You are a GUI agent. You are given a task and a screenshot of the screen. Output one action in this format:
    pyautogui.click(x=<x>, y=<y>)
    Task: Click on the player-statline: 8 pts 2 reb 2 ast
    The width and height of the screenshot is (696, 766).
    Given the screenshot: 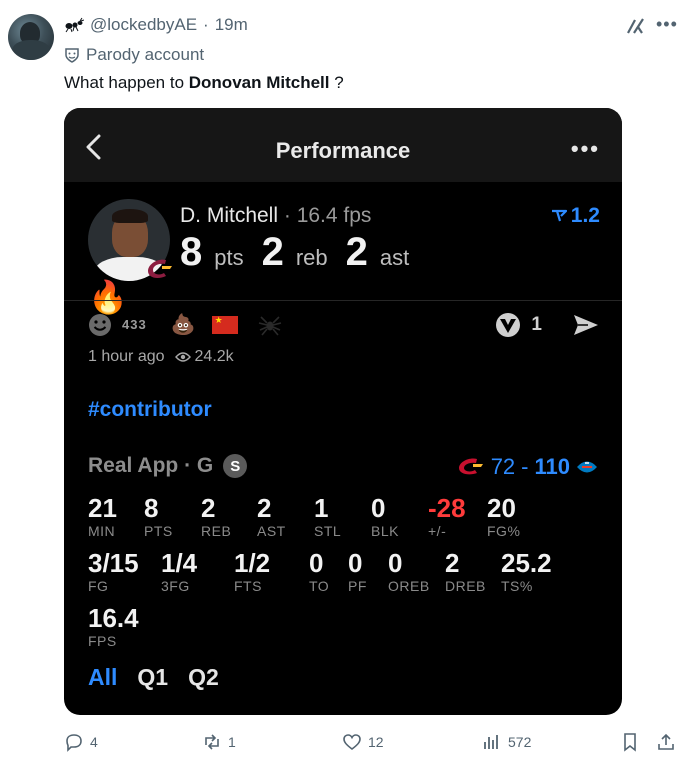 What is the action you would take?
    pyautogui.click(x=297, y=252)
    